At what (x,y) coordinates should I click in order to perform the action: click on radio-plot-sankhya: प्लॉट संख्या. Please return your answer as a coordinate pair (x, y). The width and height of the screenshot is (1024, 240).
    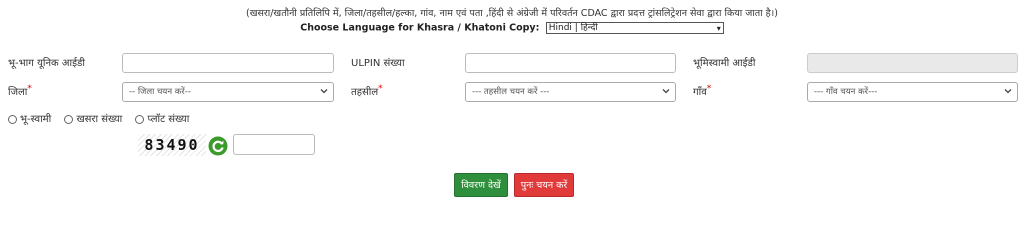
    Looking at the image, I should click on (162, 118).